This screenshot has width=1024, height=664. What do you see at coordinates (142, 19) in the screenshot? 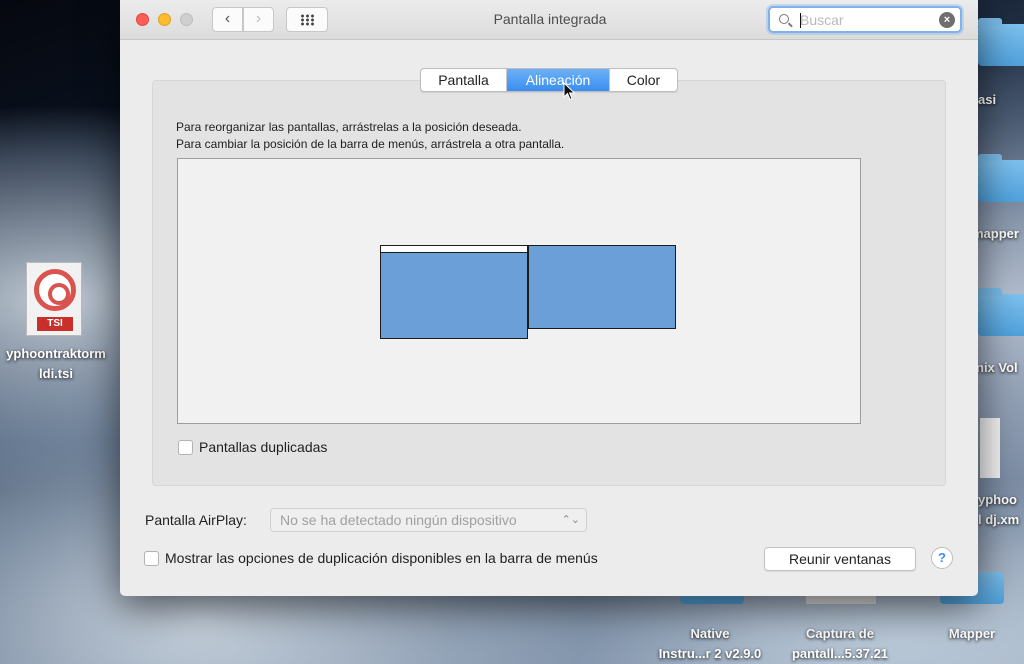
I see `close-window-button` at bounding box center [142, 19].